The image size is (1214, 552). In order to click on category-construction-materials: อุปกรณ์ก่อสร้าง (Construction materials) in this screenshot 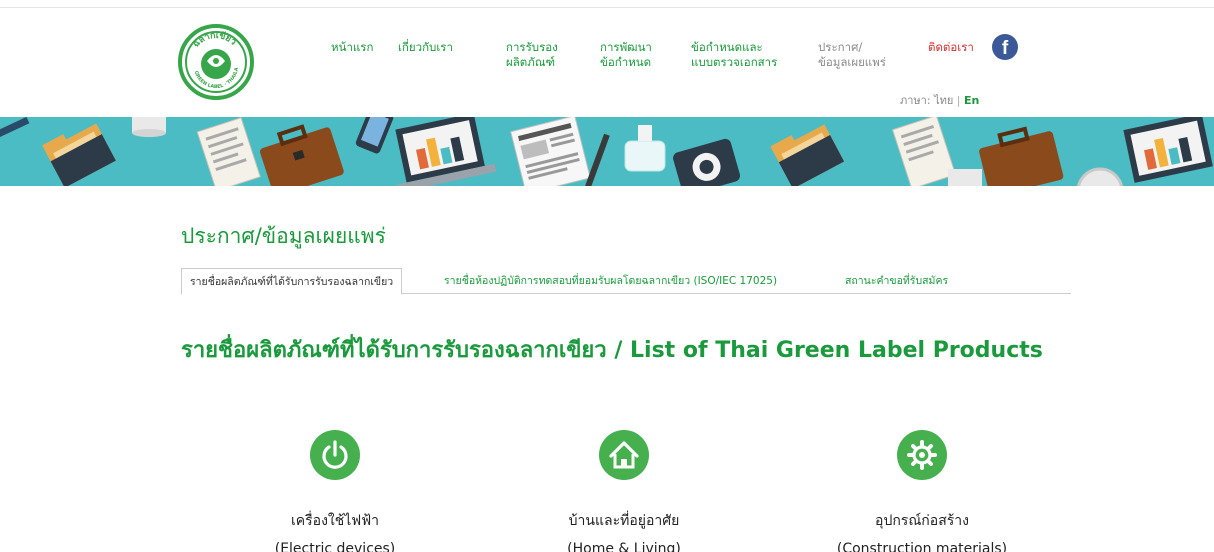, I will do `click(922, 491)`.